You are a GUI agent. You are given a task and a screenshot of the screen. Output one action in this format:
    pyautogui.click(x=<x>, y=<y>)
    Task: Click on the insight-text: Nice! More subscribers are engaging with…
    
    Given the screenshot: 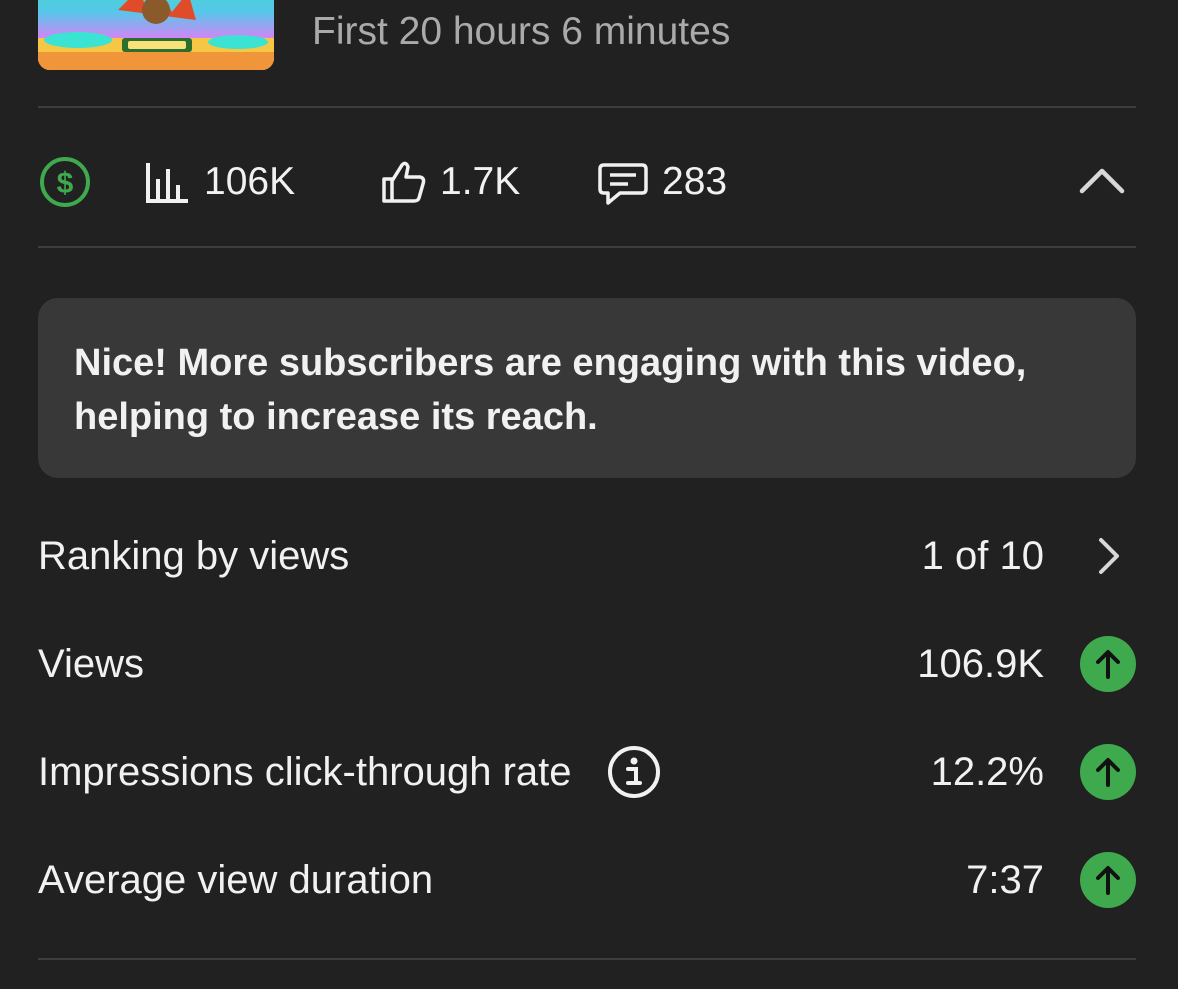 What is the action you would take?
    pyautogui.click(x=550, y=390)
    